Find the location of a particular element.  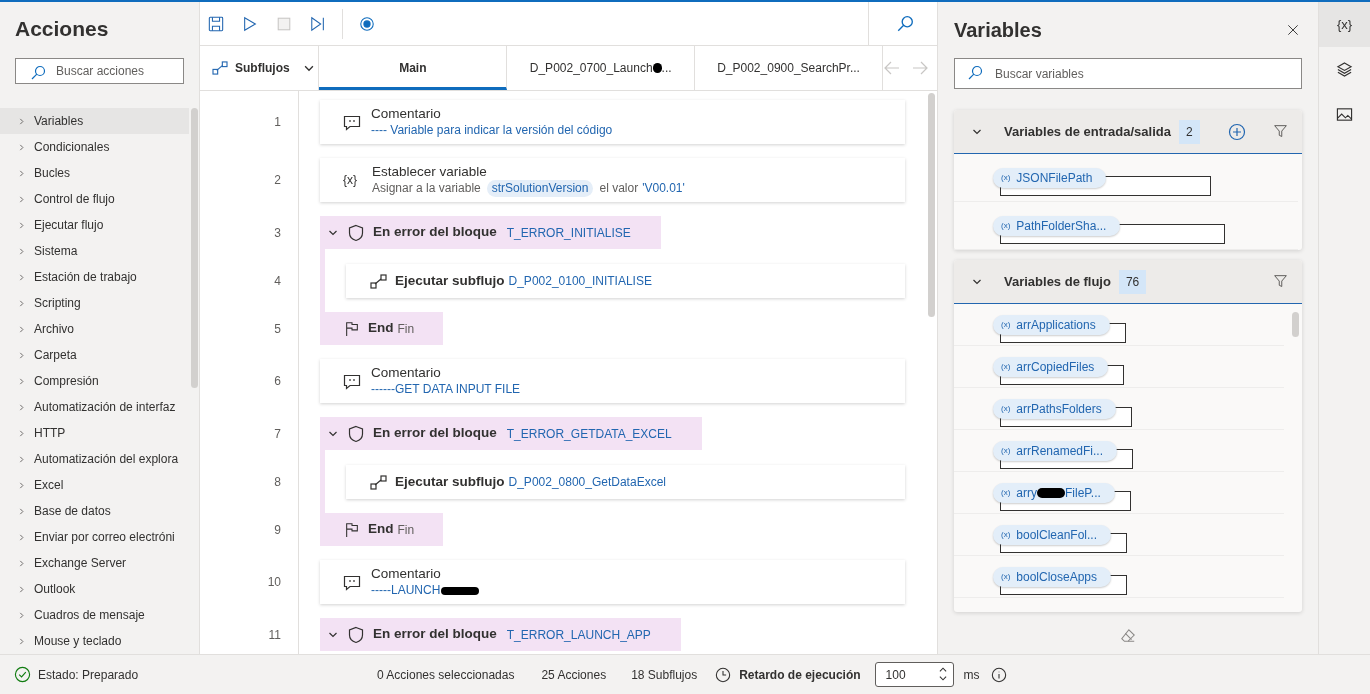

line-number: 1 is located at coordinates (277, 122).